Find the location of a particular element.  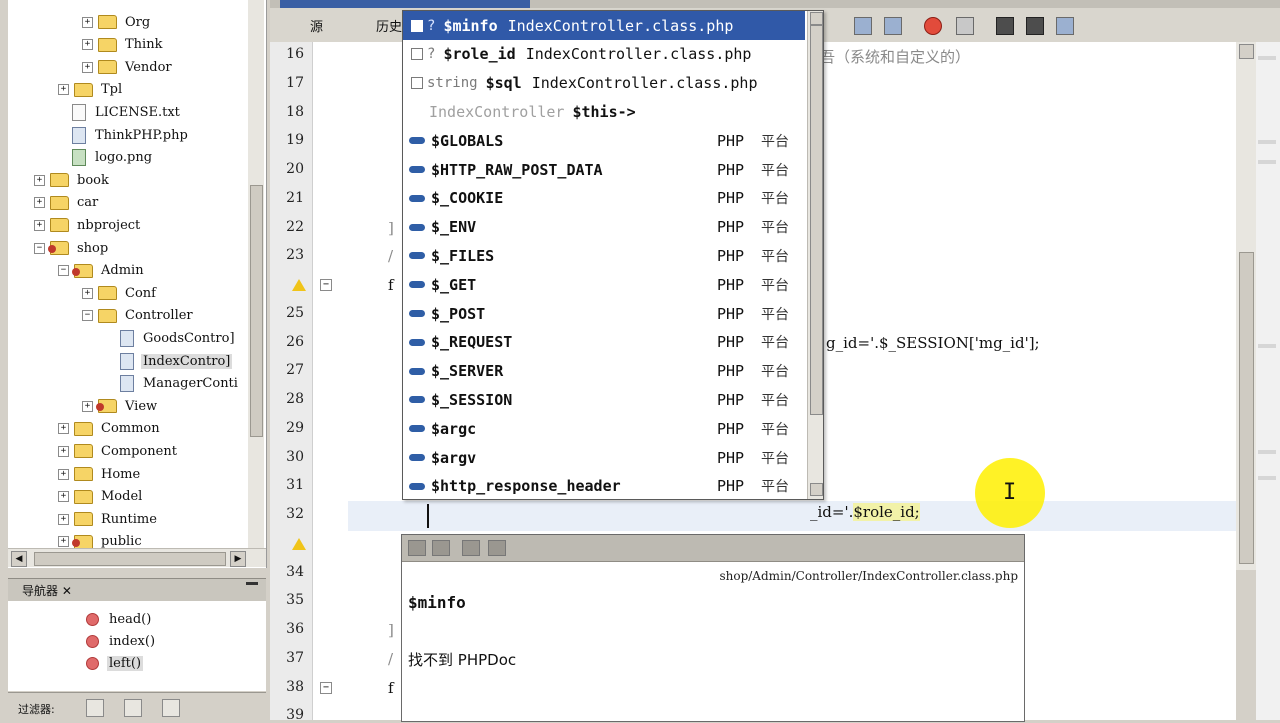

warning-icon is located at coordinates (299, 285).